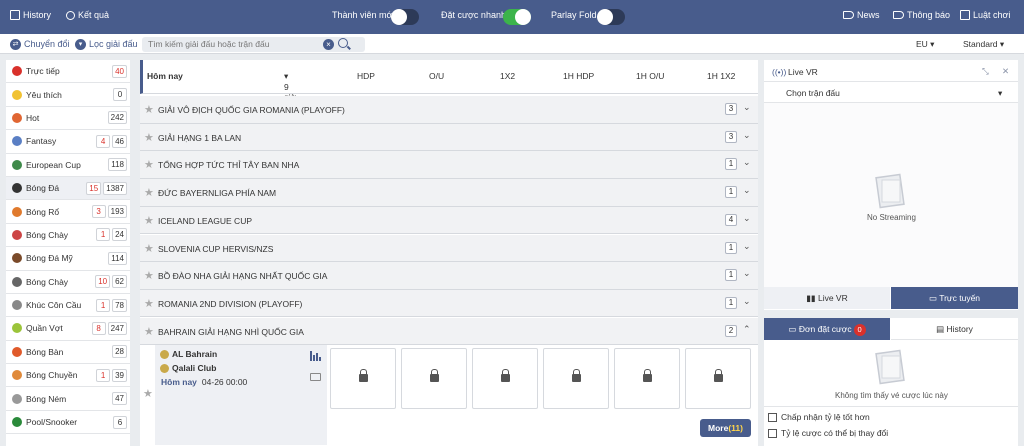 Image resolution: width=1024 pixels, height=446 pixels. What do you see at coordinates (813, 93) in the screenshot?
I see `select-match-dropdown: Chọn trận đấu` at bounding box center [813, 93].